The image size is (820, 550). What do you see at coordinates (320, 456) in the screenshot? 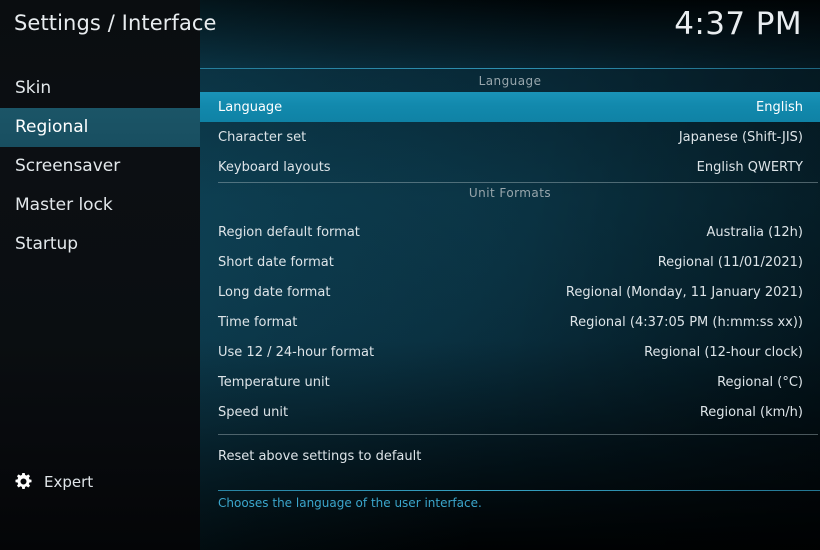
I see `reset-settings-label: Reset above settings to default` at bounding box center [320, 456].